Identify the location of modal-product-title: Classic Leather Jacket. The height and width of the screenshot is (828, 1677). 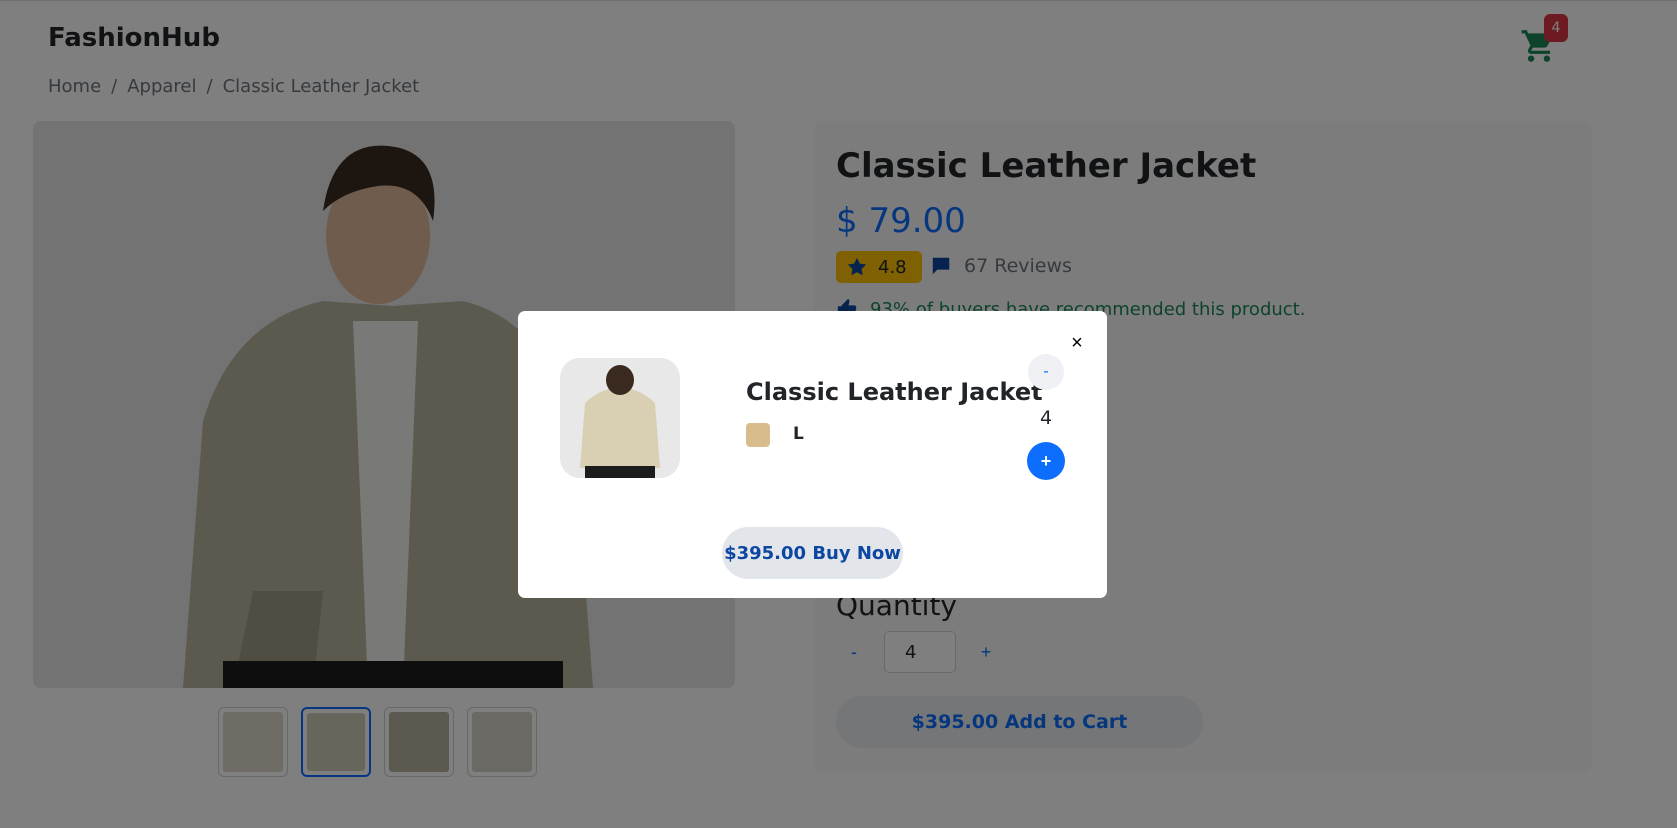
(894, 392).